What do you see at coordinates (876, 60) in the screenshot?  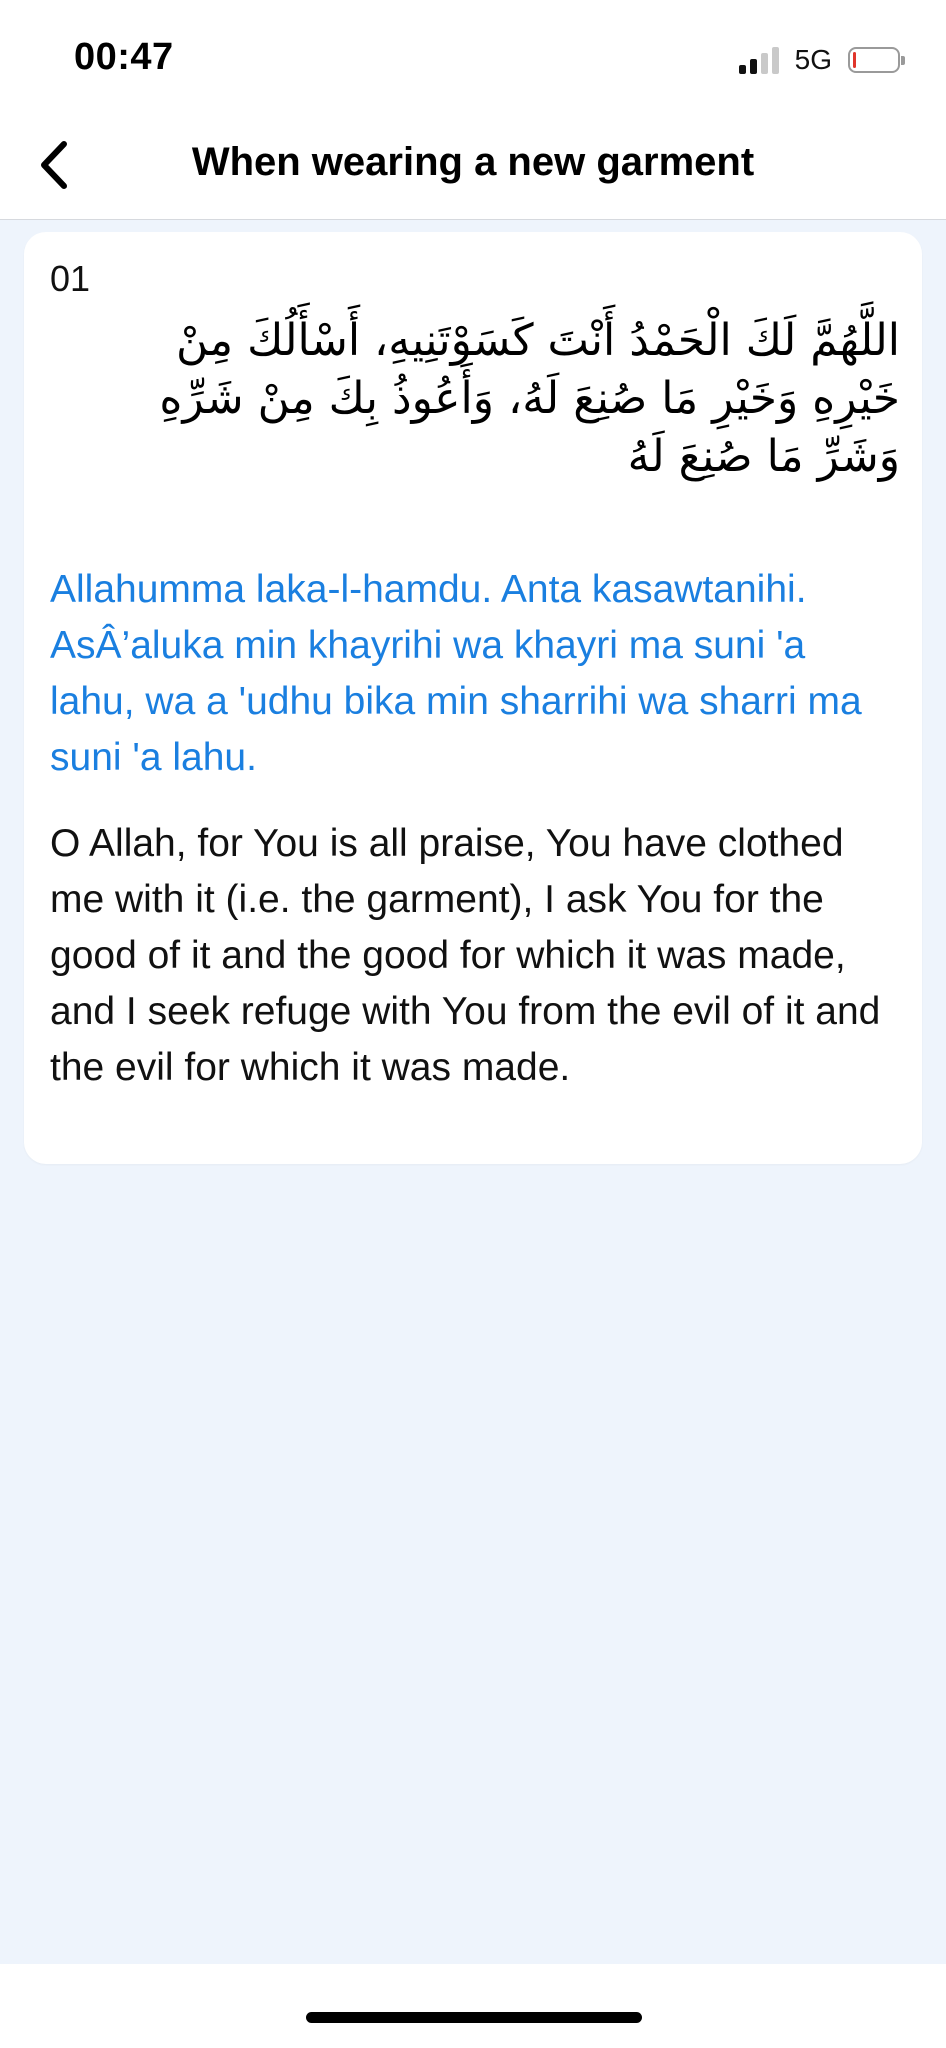 I see `battery-icon` at bounding box center [876, 60].